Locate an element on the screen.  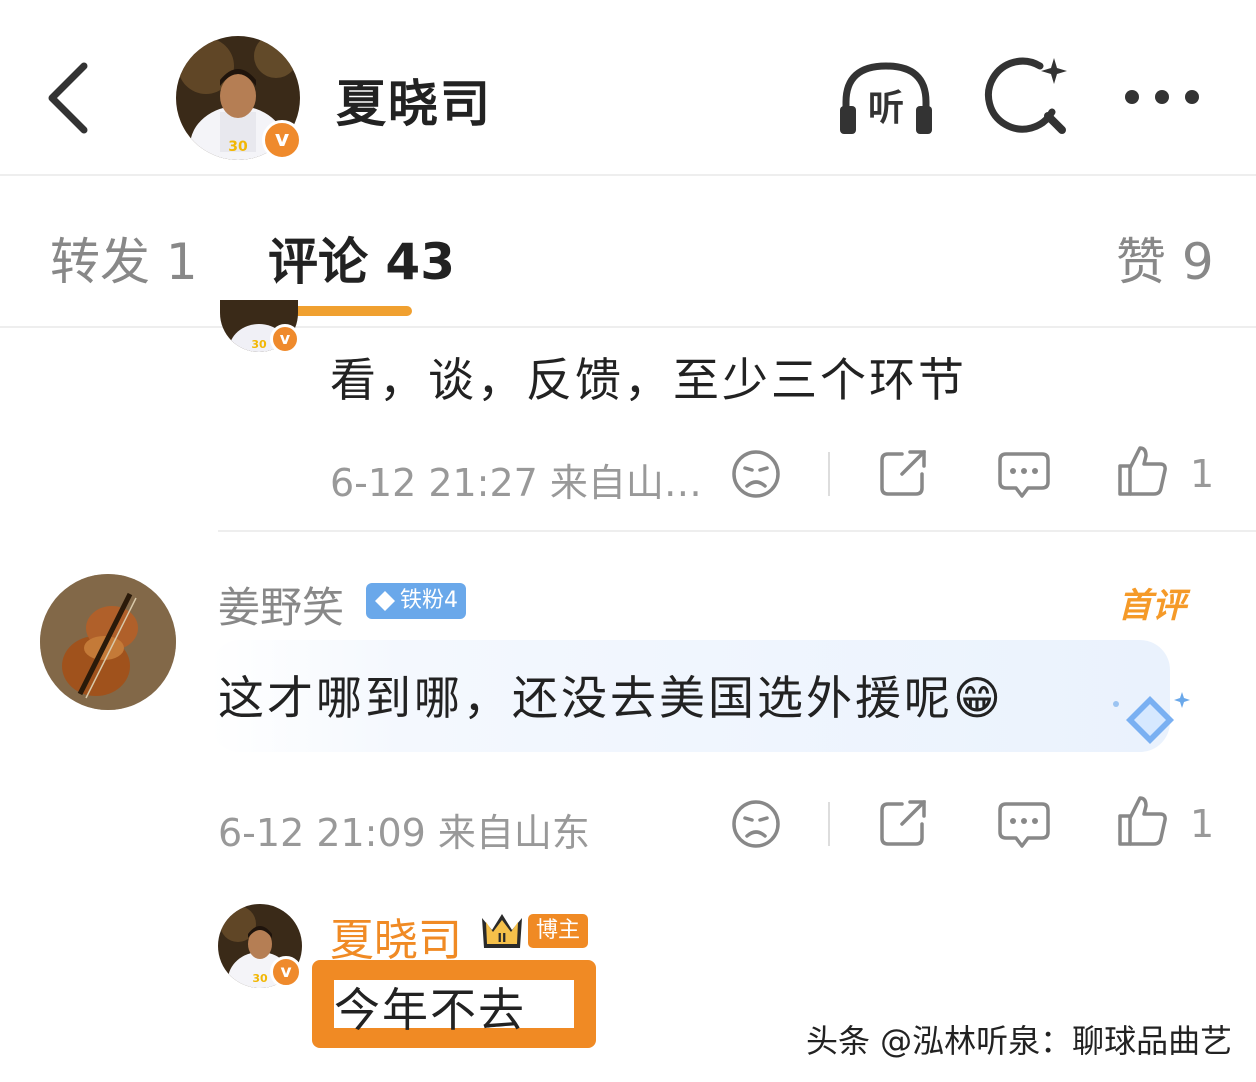
fan-level-badge: 铁粉4 is located at coordinates (416, 601).